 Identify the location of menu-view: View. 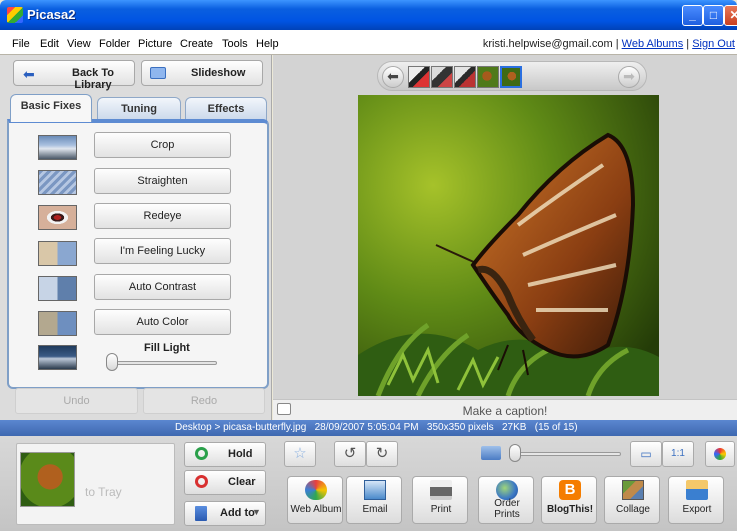
(79, 44).